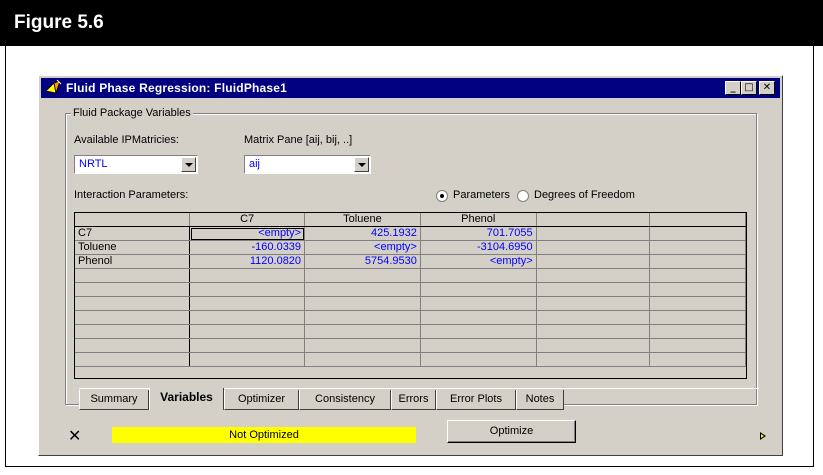 The image size is (823, 475). What do you see at coordinates (133, 247) in the screenshot?
I see `row-header: Toluene` at bounding box center [133, 247].